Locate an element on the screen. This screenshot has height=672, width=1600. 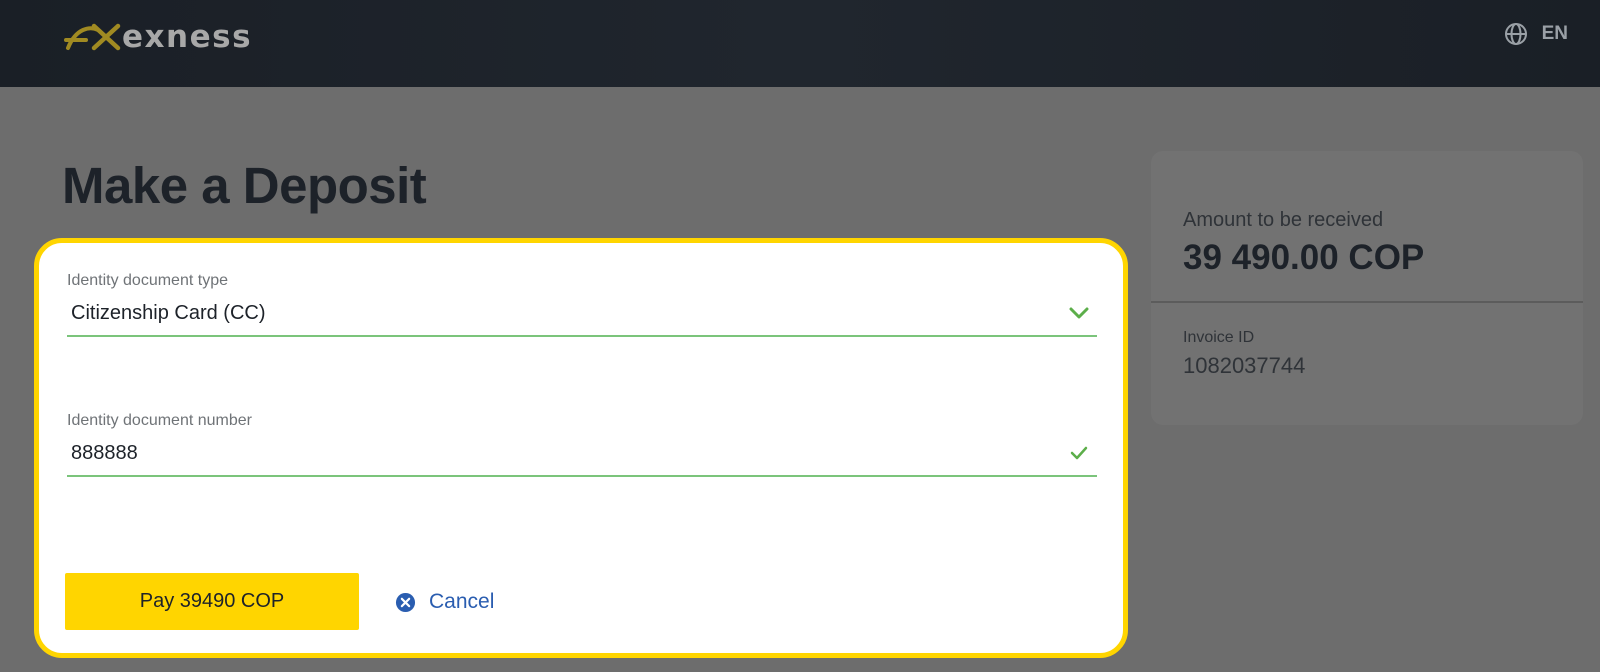
cancel-button: Cancel is located at coordinates (444, 602).